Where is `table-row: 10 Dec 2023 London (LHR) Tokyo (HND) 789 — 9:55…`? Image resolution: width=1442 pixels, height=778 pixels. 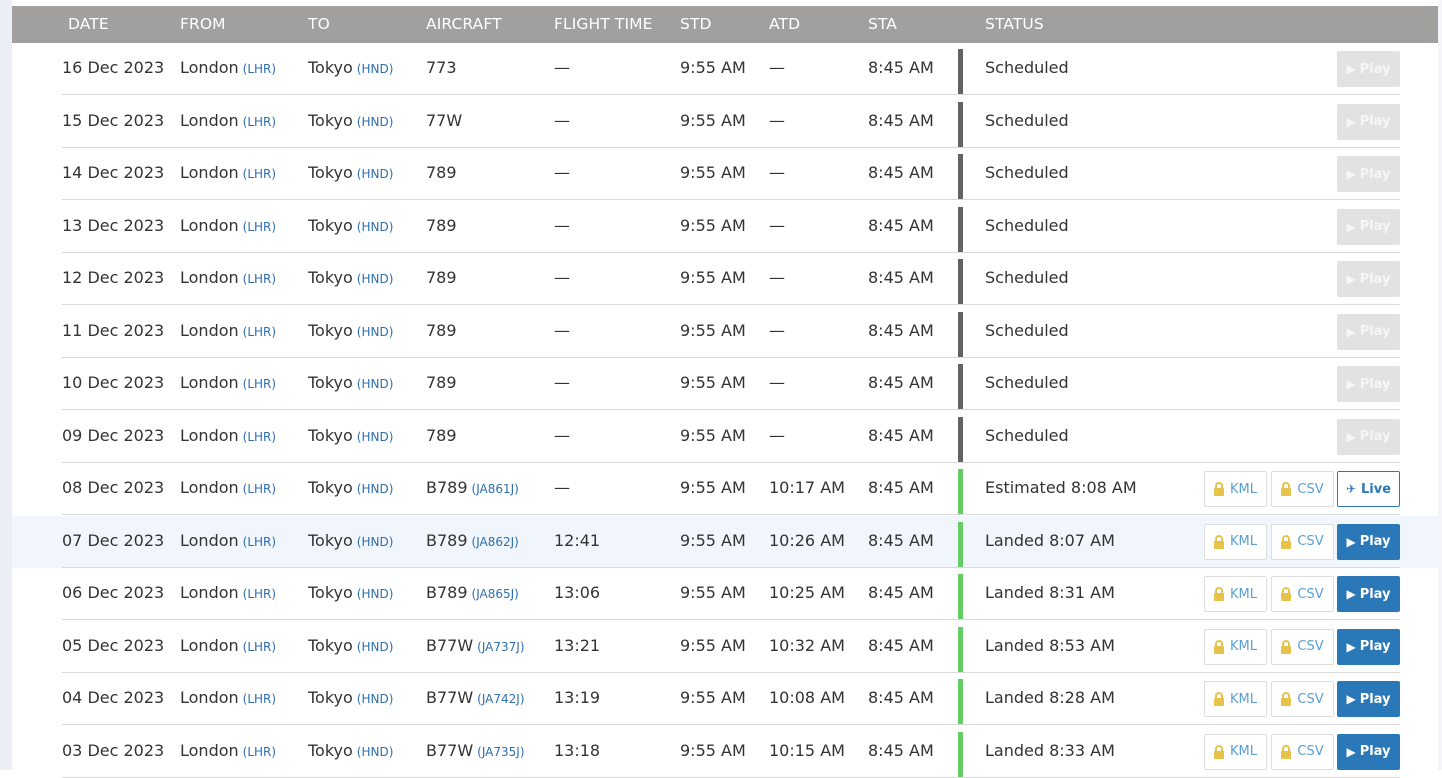
table-row: 10 Dec 2023 London (LHR) Tokyo (HND) 789 — 9:55… is located at coordinates (725, 384).